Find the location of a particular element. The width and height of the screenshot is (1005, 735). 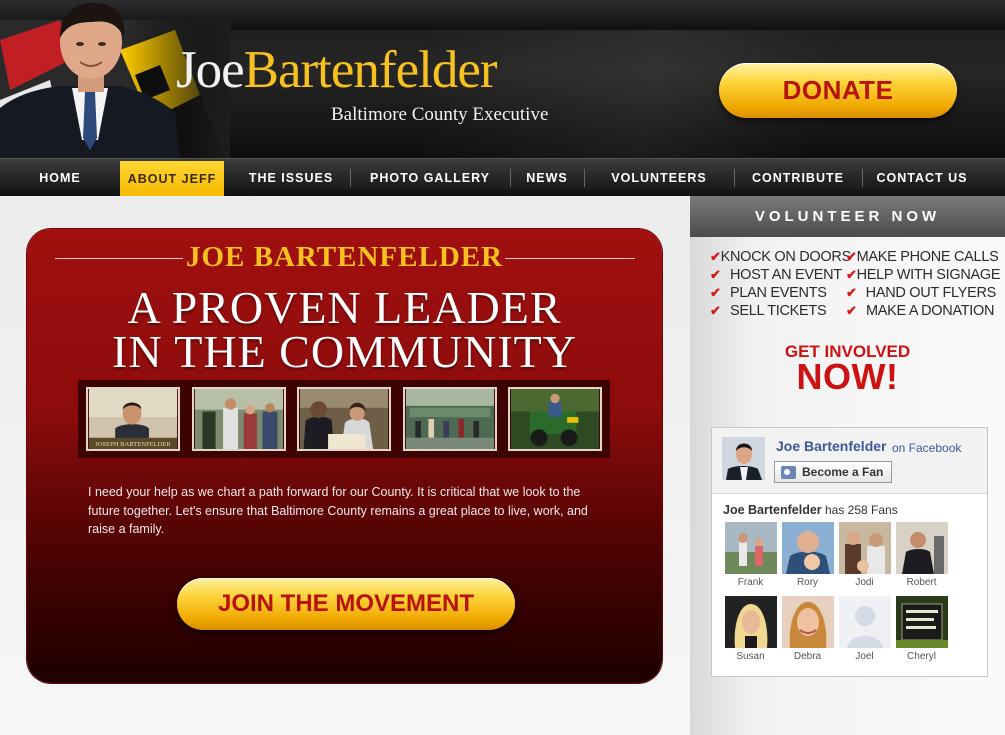

nav-item-the-issues: THE ISSUES is located at coordinates (291, 177).